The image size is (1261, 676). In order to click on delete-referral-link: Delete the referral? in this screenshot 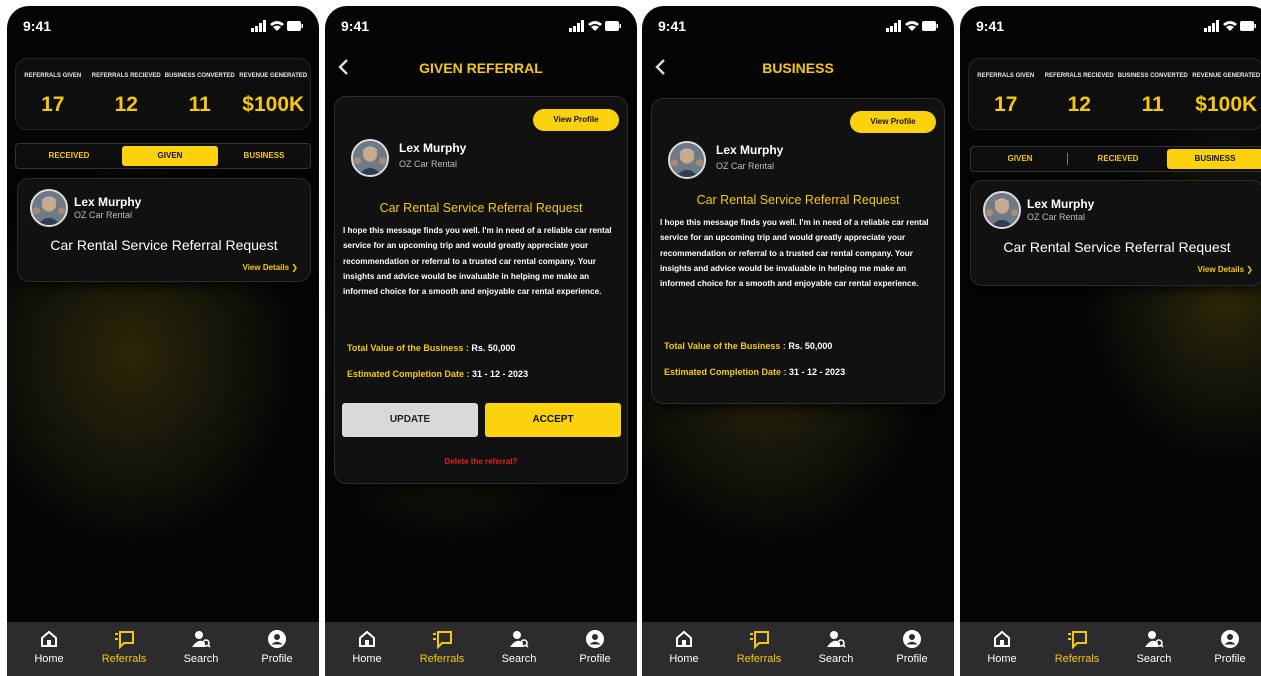, I will do `click(481, 461)`.